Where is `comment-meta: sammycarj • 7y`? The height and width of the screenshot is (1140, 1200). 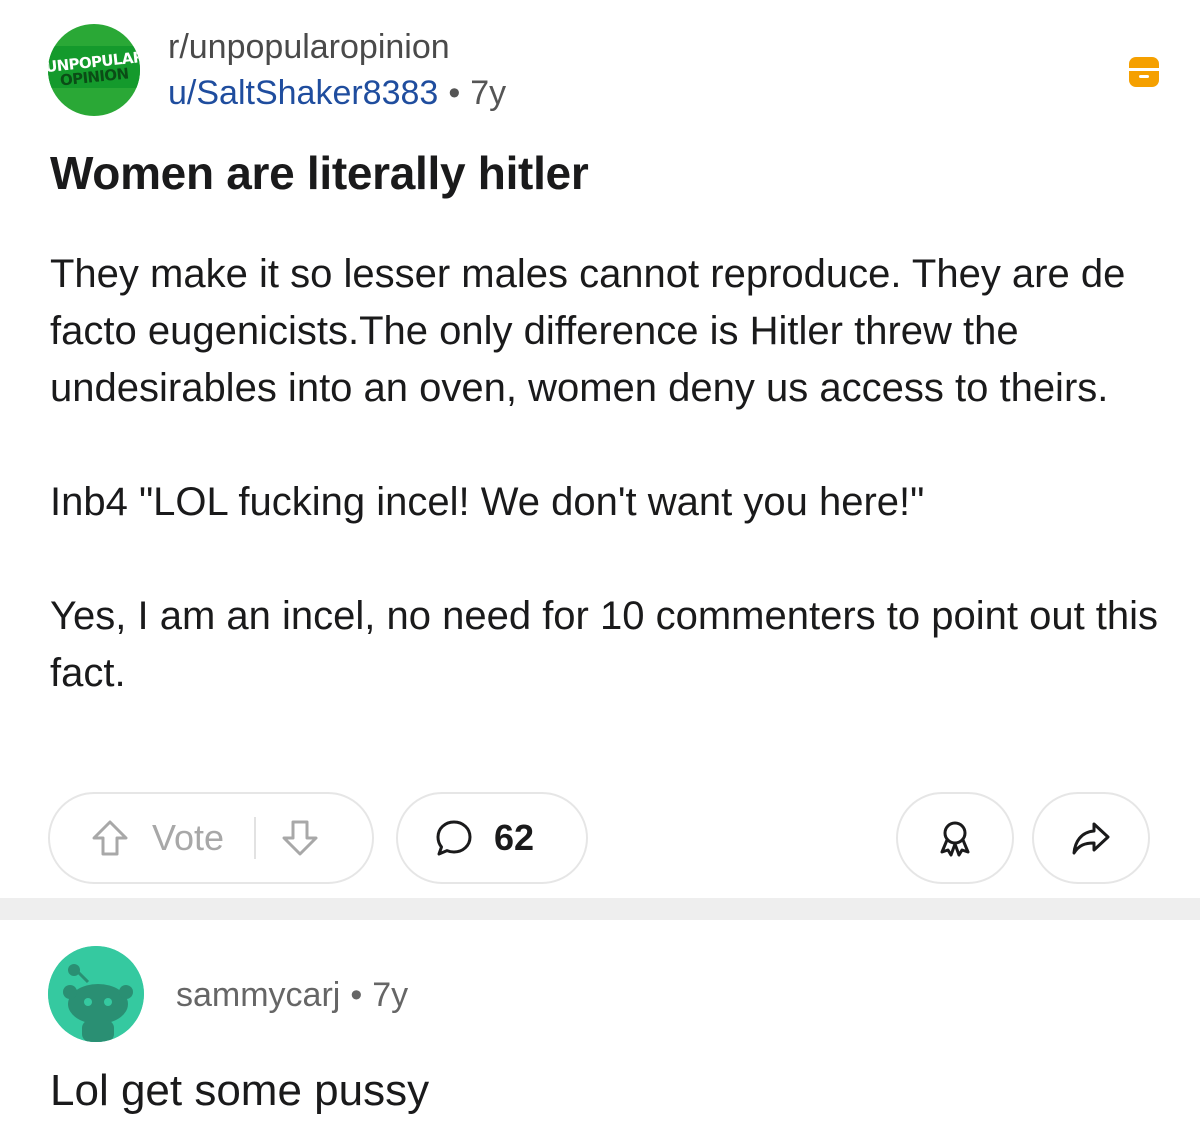 comment-meta: sammycarj • 7y is located at coordinates (292, 995).